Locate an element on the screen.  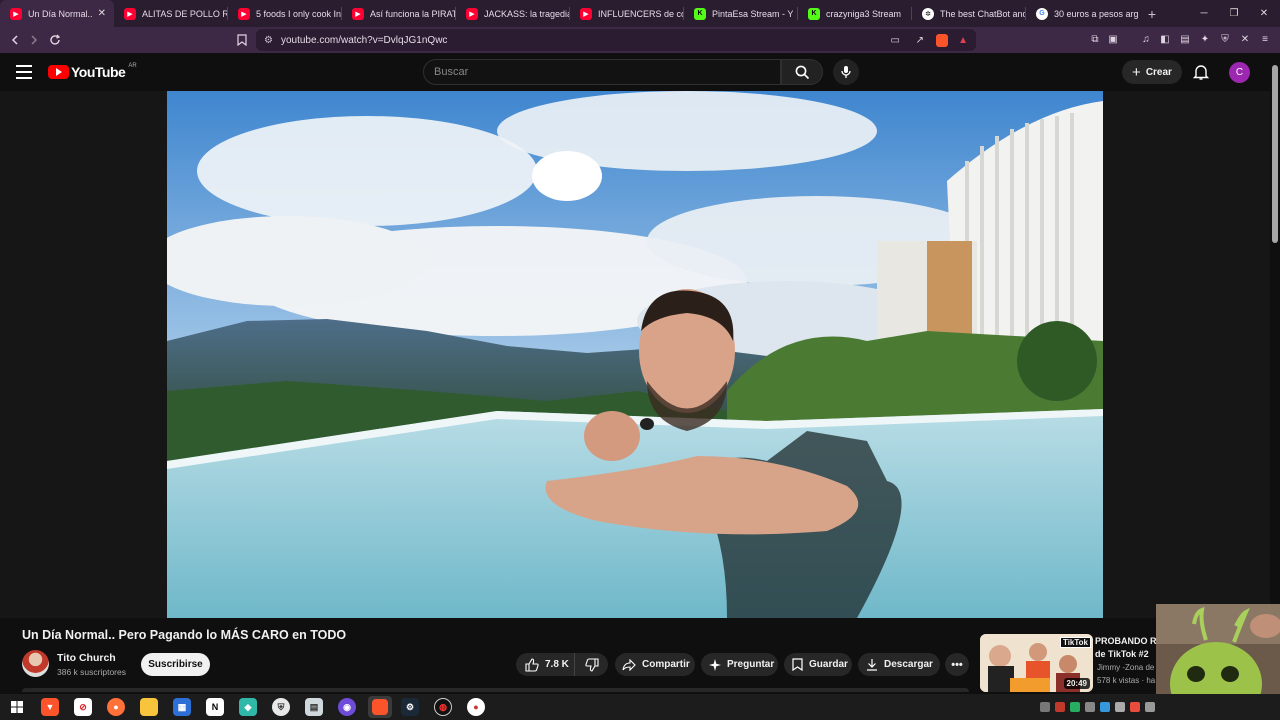
forward-button is located at coordinates (34, 40).